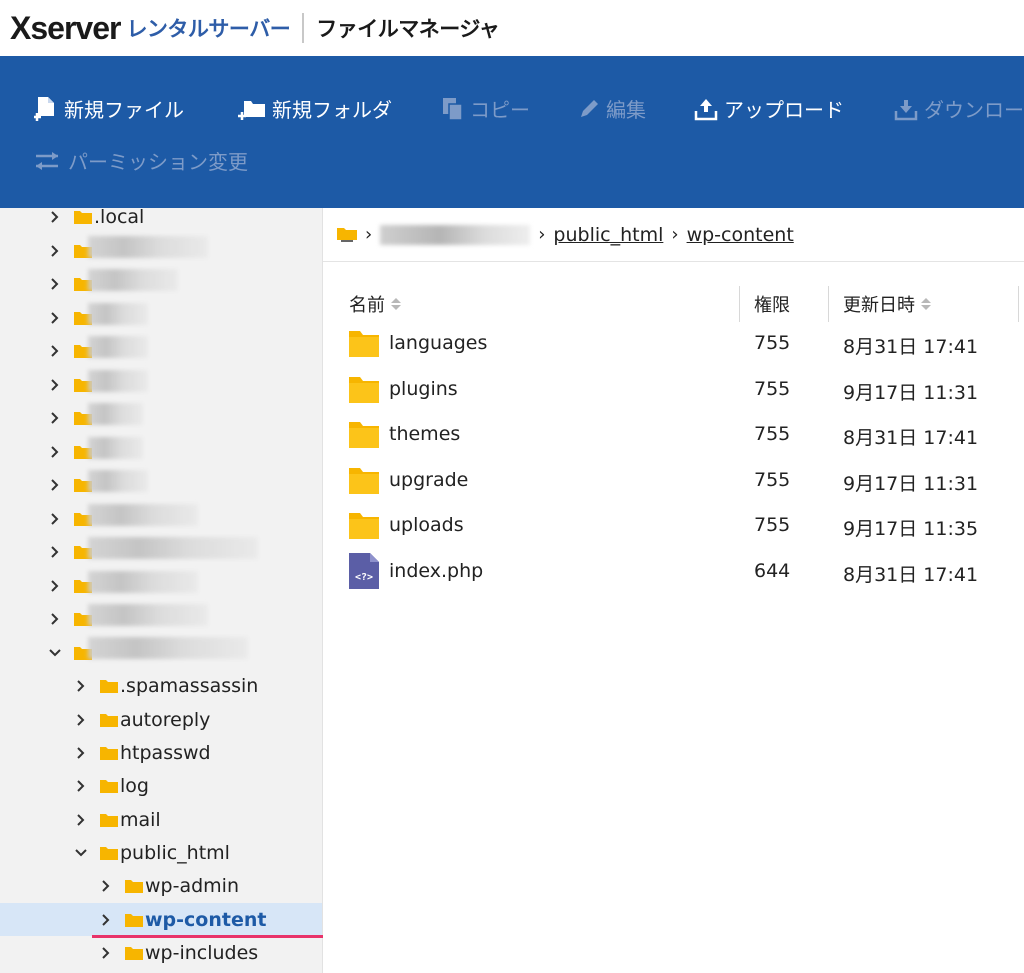 The width and height of the screenshot is (1024, 973). I want to click on copy-icon, so click(453, 109).